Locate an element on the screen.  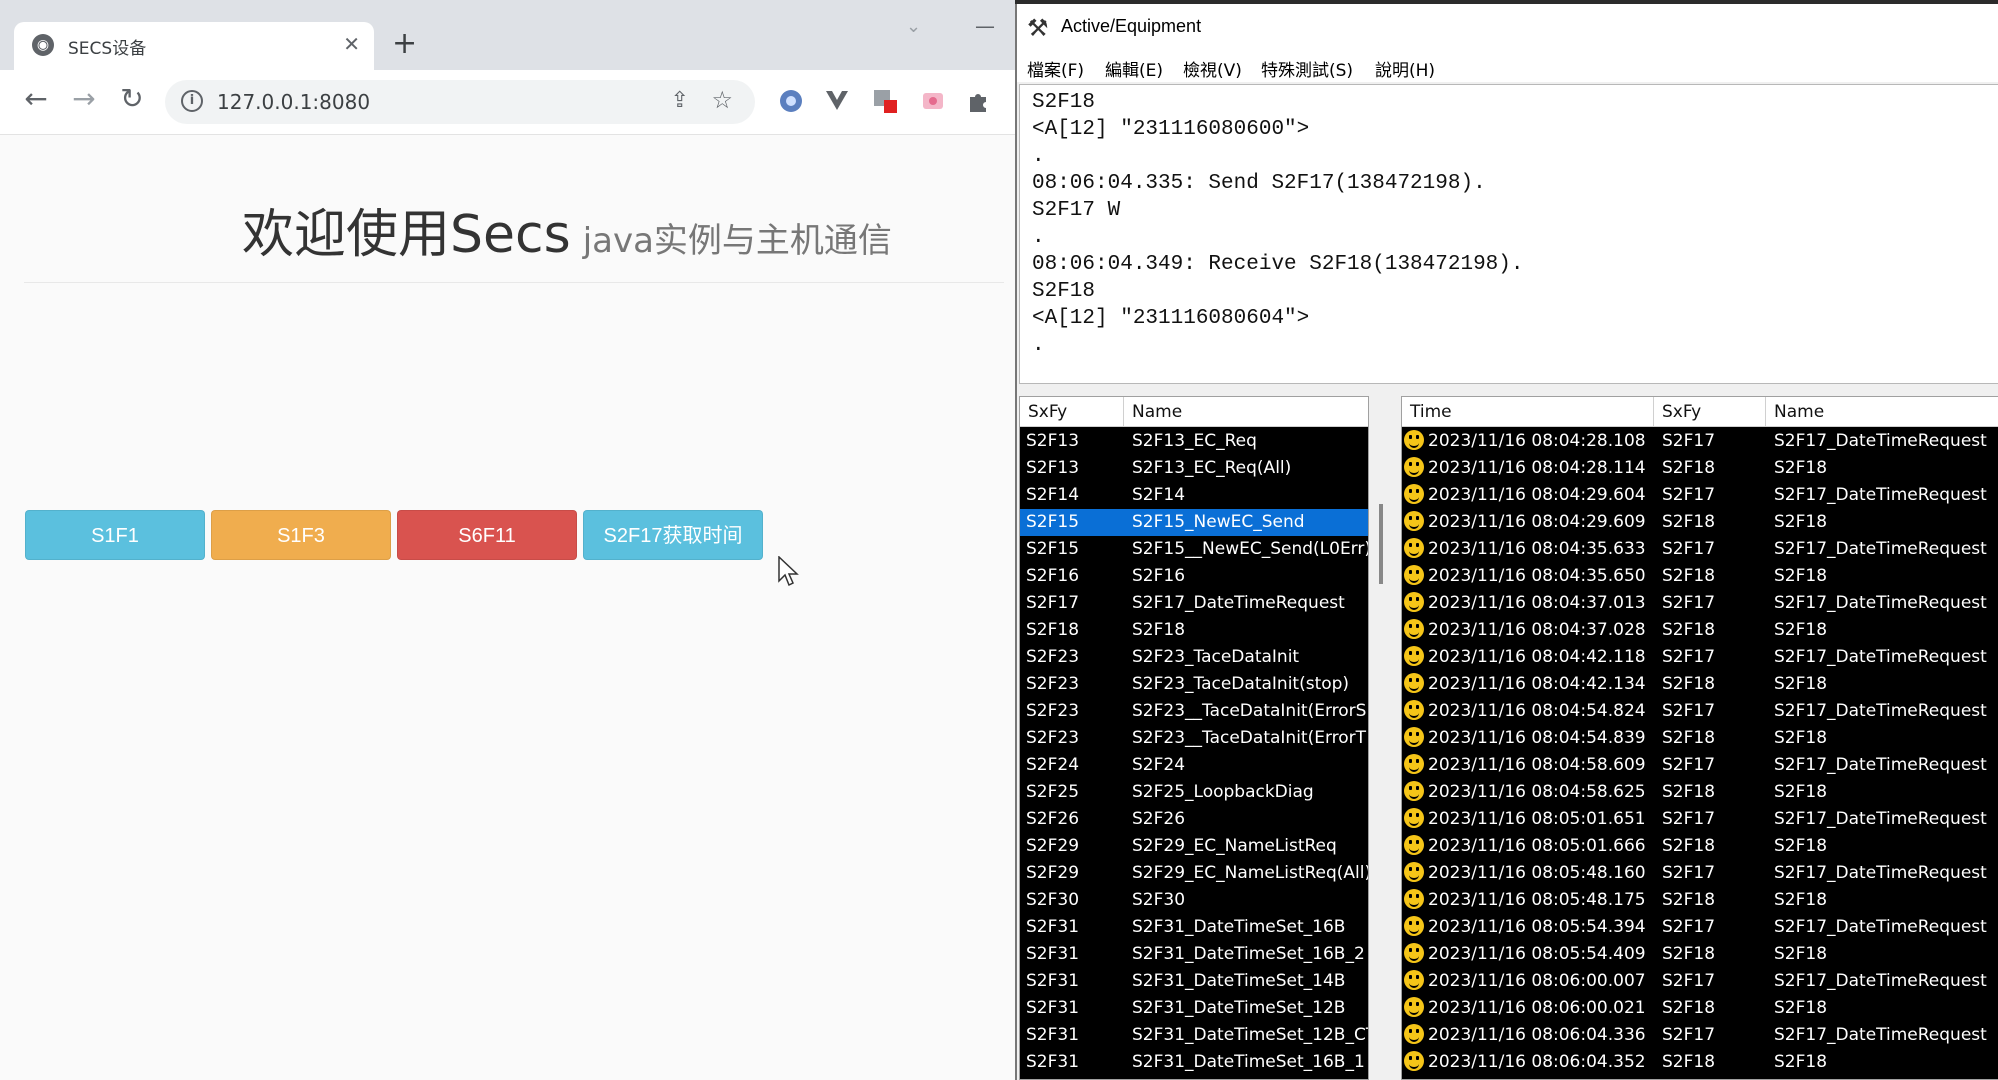
history-row: 2023/11/16 08:04:54.839 S2F18 S2F18 is located at coordinates (1700, 738).